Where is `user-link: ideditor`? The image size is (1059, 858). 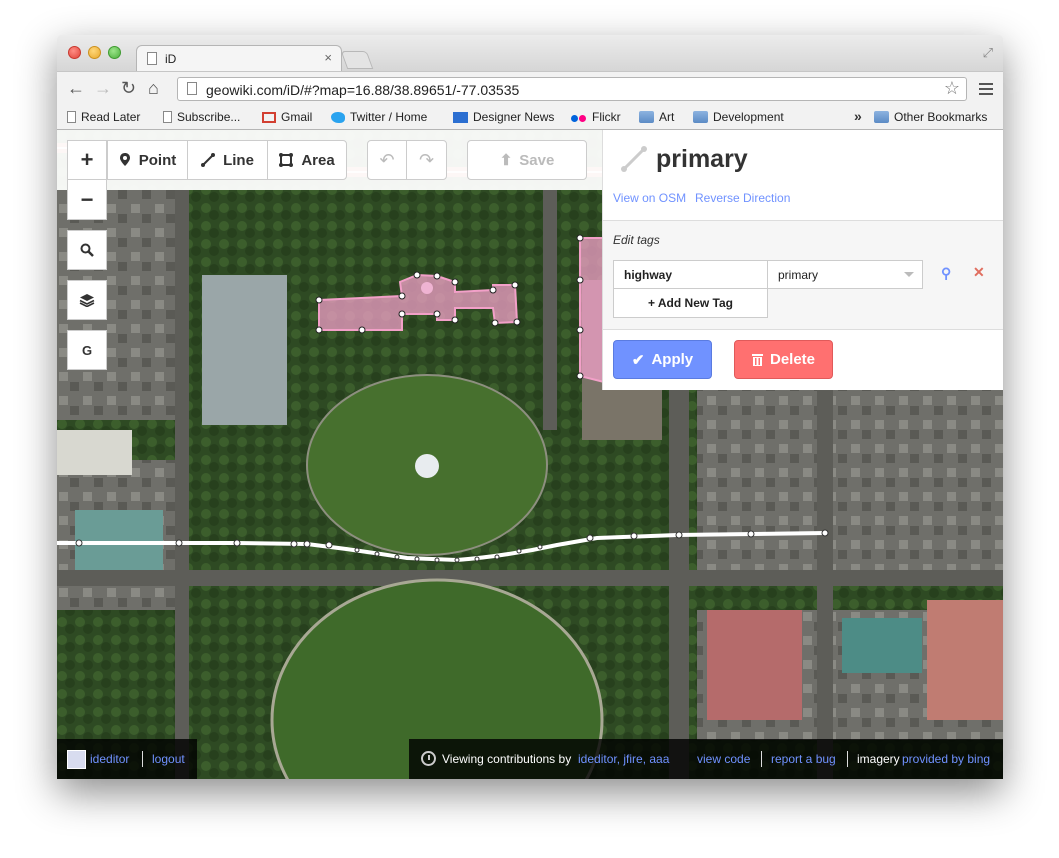
user-link: ideditor is located at coordinates (109, 759).